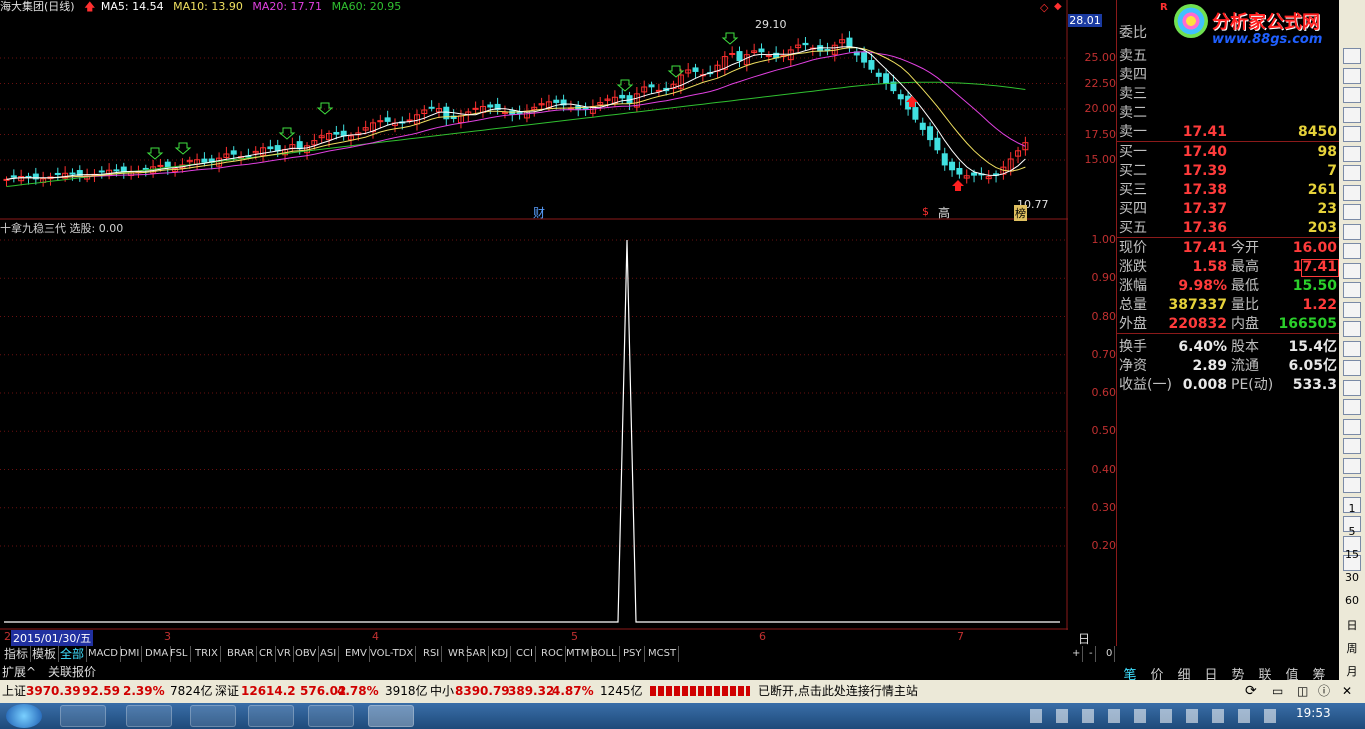 The height and width of the screenshot is (729, 1365). What do you see at coordinates (1228, 385) in the screenshot?
I see `stat-row: 收益(一) 0.008 PE(动) 533.3` at bounding box center [1228, 385].